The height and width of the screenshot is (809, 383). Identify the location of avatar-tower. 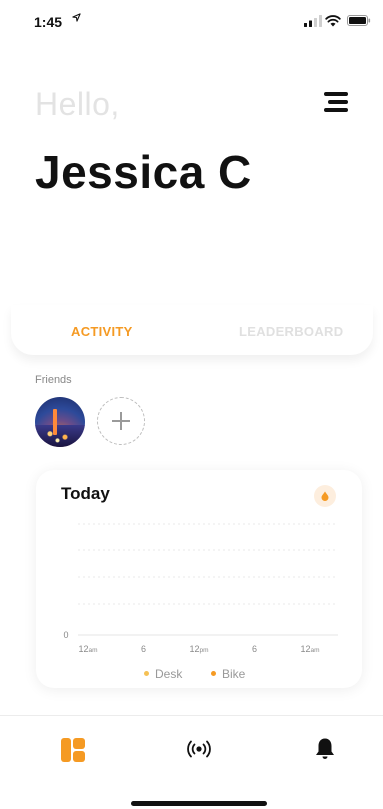
(55, 422).